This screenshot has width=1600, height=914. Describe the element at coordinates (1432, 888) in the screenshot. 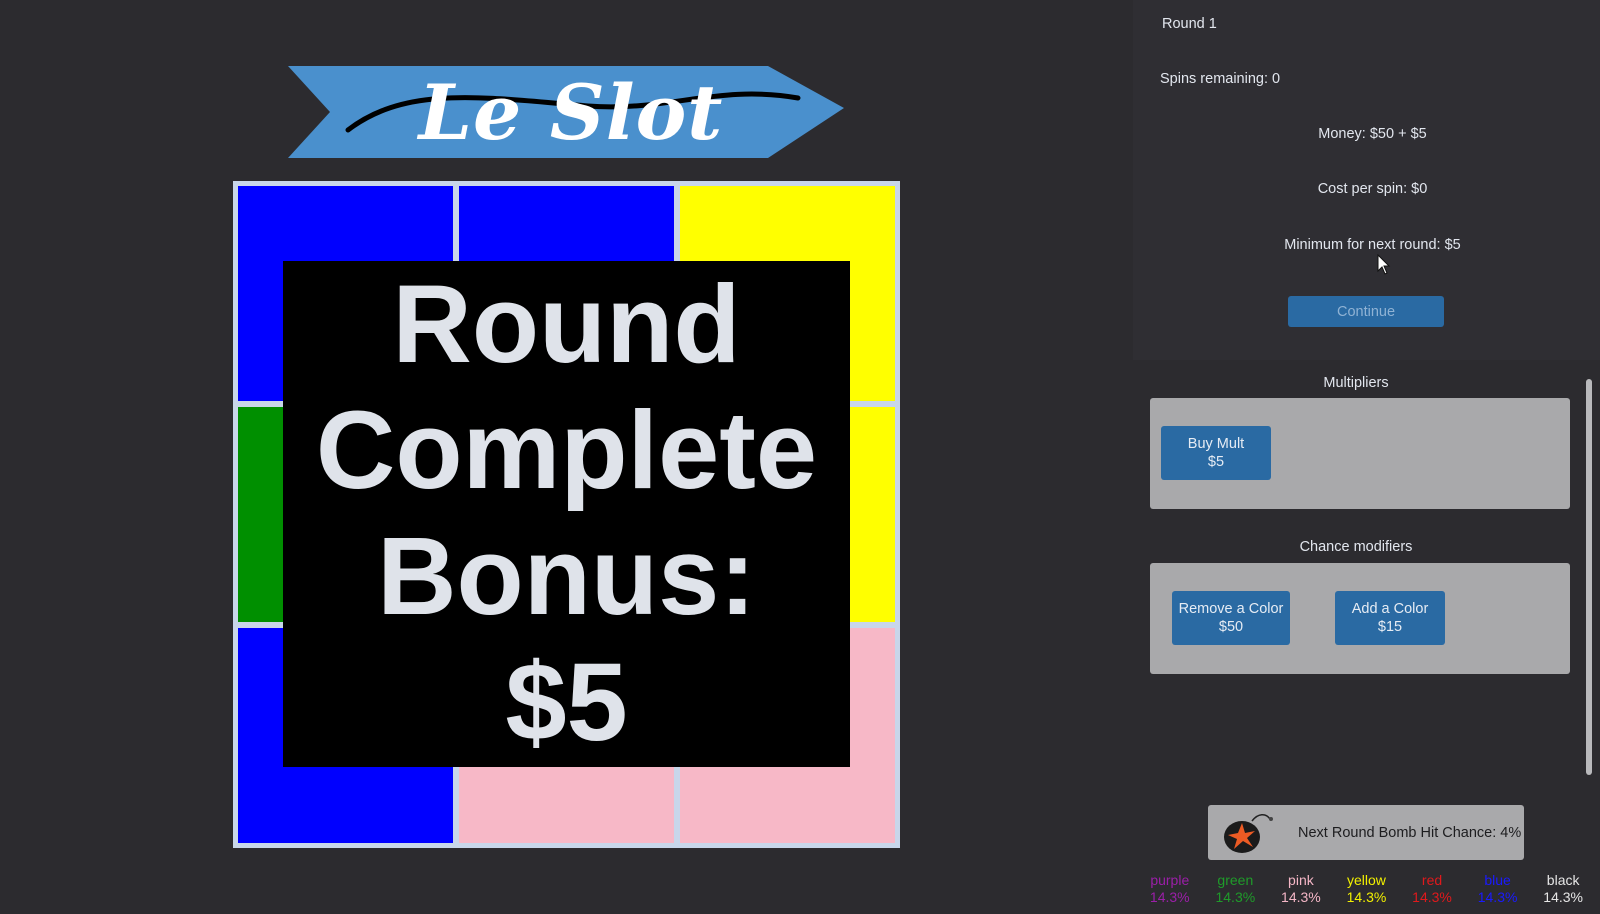

I see `odds-red: red 14.3%` at that location.